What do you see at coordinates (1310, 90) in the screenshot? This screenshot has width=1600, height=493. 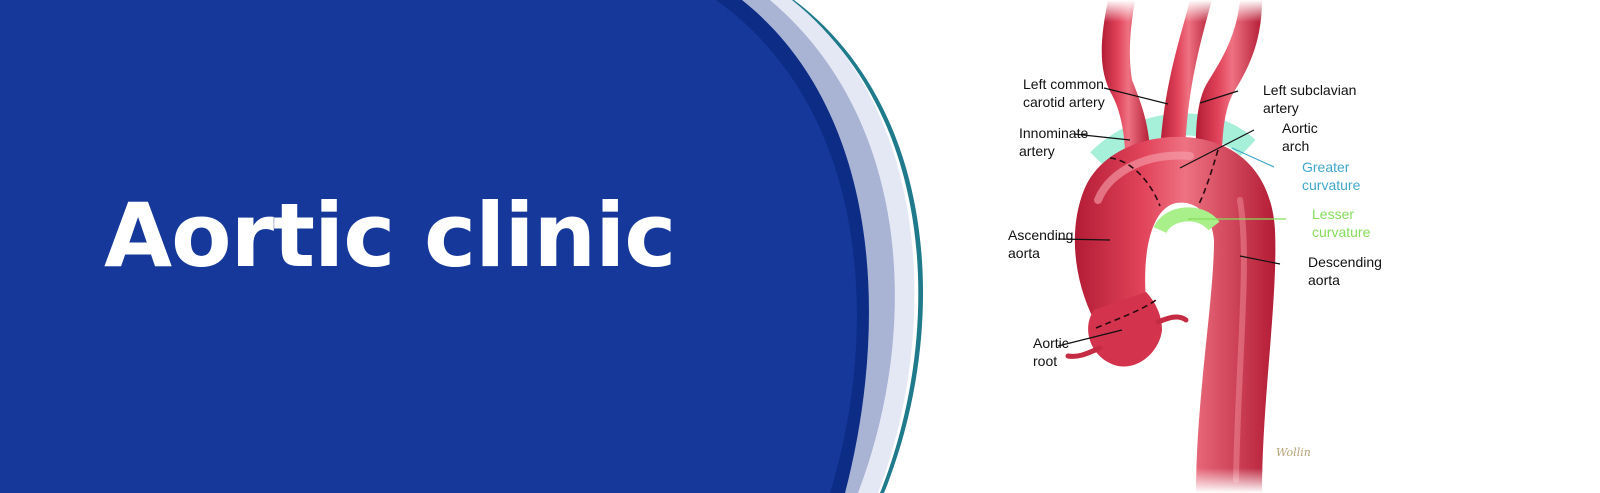 I see `label-line: Left subclavian` at bounding box center [1310, 90].